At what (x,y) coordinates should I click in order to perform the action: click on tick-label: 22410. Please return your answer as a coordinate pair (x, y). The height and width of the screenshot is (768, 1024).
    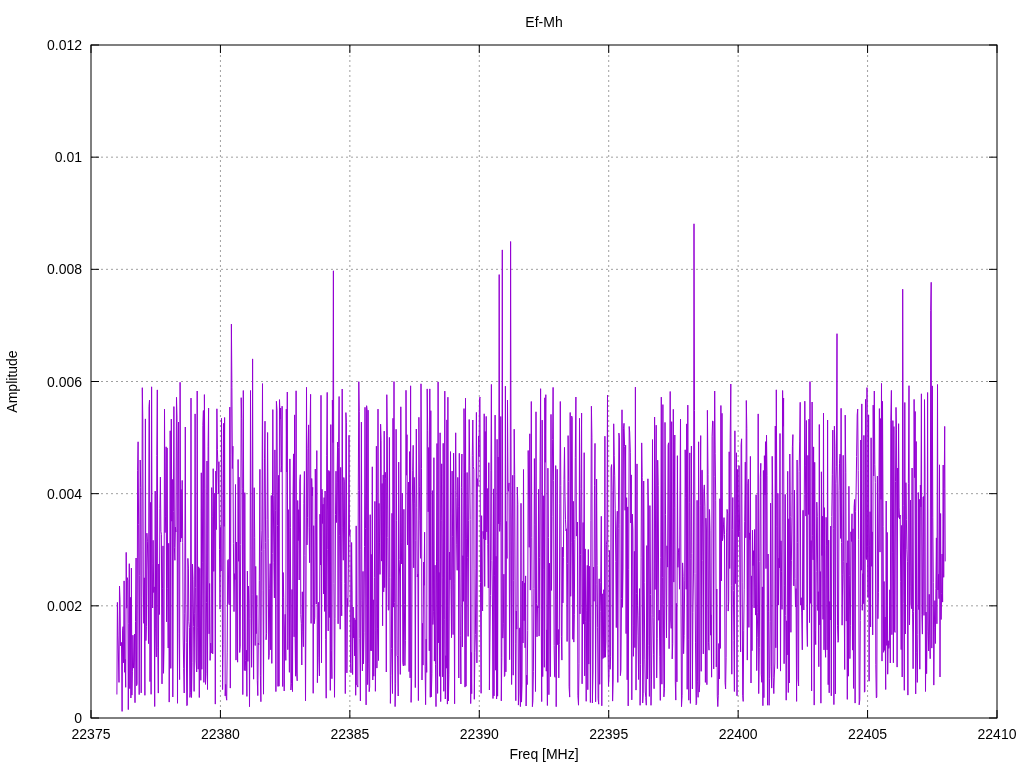
    Looking at the image, I should click on (997, 734).